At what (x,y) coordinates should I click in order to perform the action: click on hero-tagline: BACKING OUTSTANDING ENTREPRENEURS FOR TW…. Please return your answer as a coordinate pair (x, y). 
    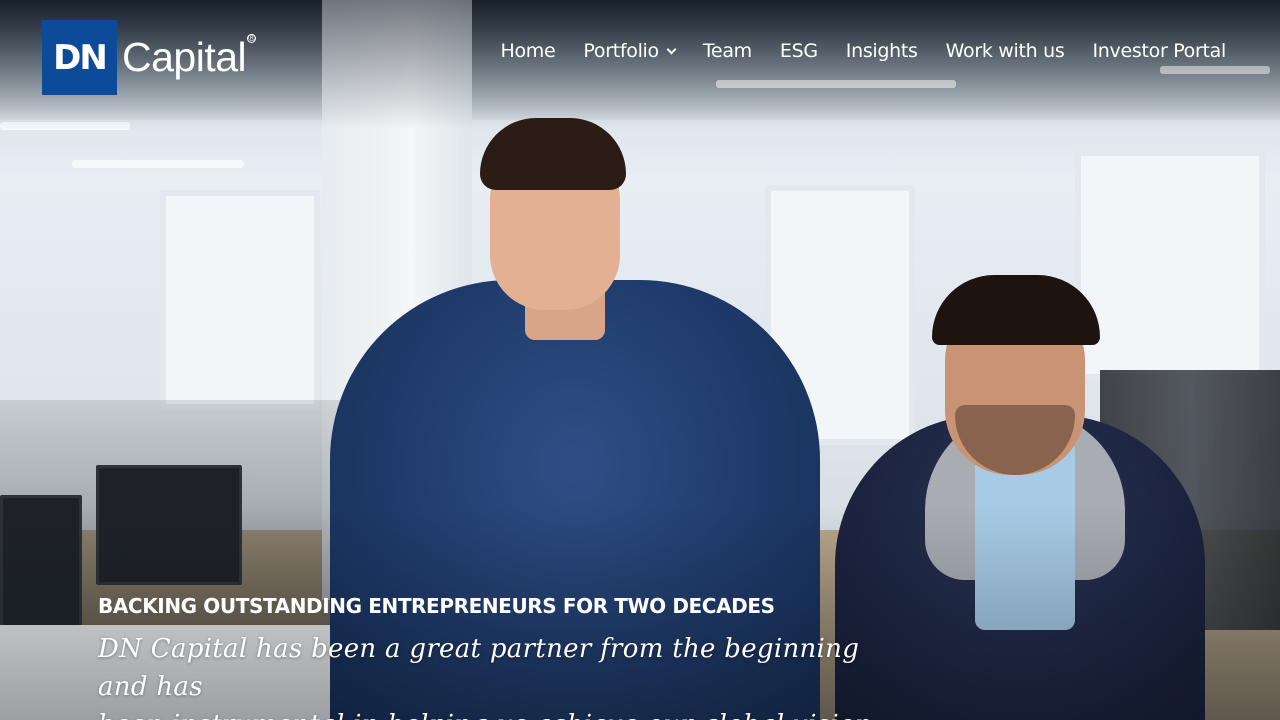
    Looking at the image, I should click on (436, 606).